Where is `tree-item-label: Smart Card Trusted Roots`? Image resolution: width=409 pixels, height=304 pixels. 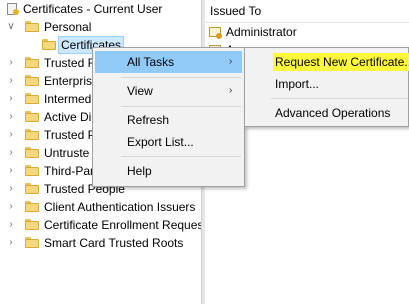 tree-item-label: Smart Card Trusted Roots is located at coordinates (114, 243).